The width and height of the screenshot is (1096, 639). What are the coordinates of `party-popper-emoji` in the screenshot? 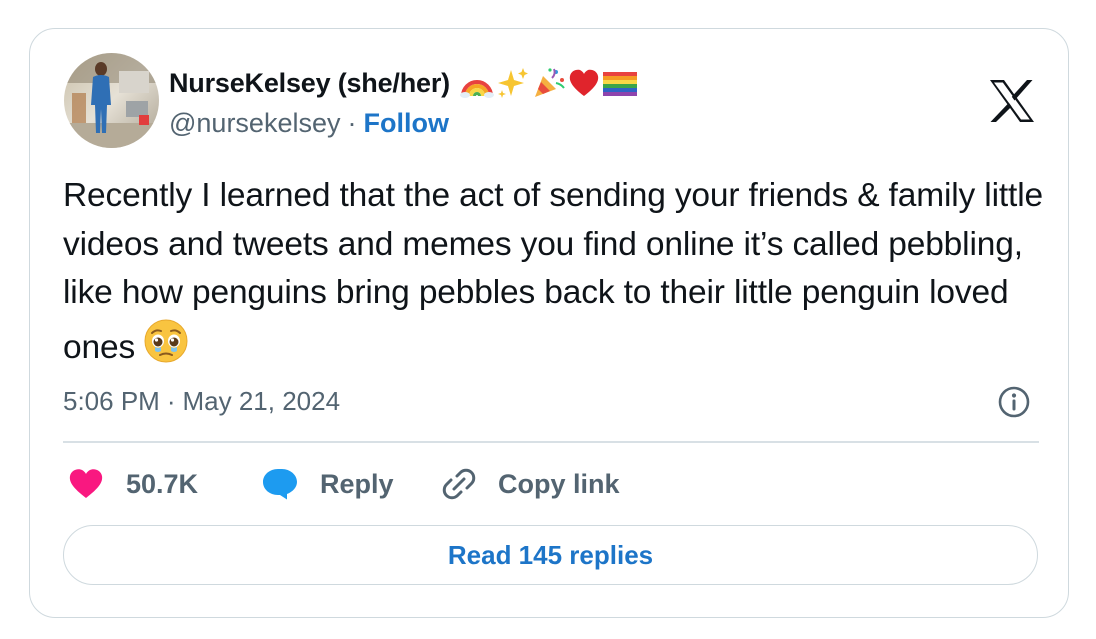 It's located at (549, 82).